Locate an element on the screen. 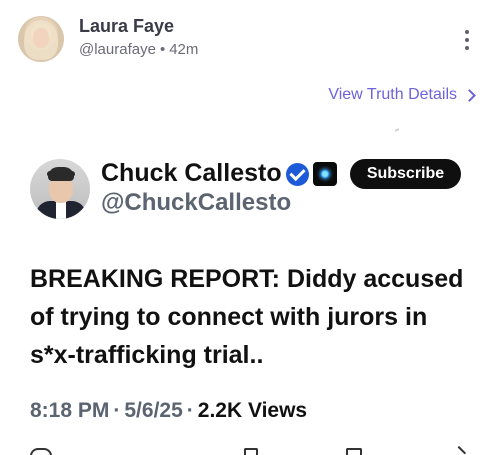  author-name: Laura Faye is located at coordinates (126, 26).